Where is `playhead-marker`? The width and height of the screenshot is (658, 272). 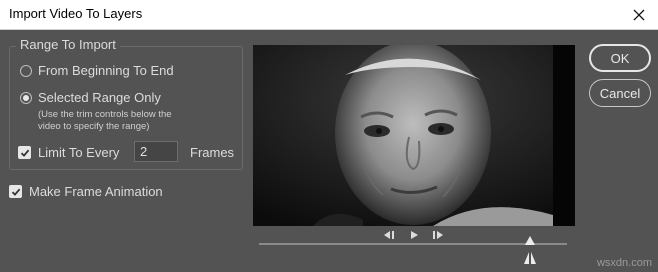 playhead-marker is located at coordinates (530, 240).